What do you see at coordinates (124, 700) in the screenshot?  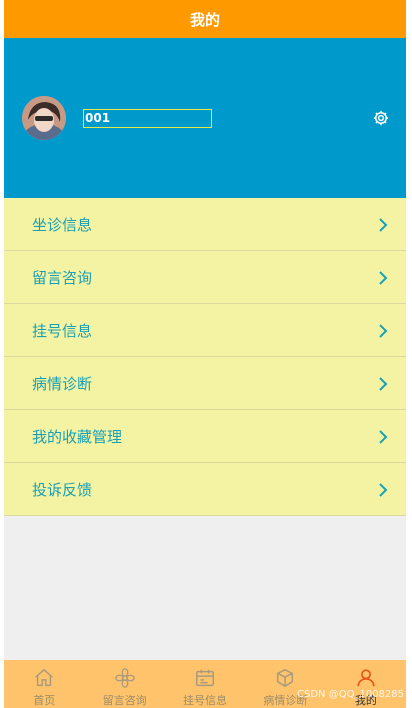 I see `tab-label: 留言咨询` at bounding box center [124, 700].